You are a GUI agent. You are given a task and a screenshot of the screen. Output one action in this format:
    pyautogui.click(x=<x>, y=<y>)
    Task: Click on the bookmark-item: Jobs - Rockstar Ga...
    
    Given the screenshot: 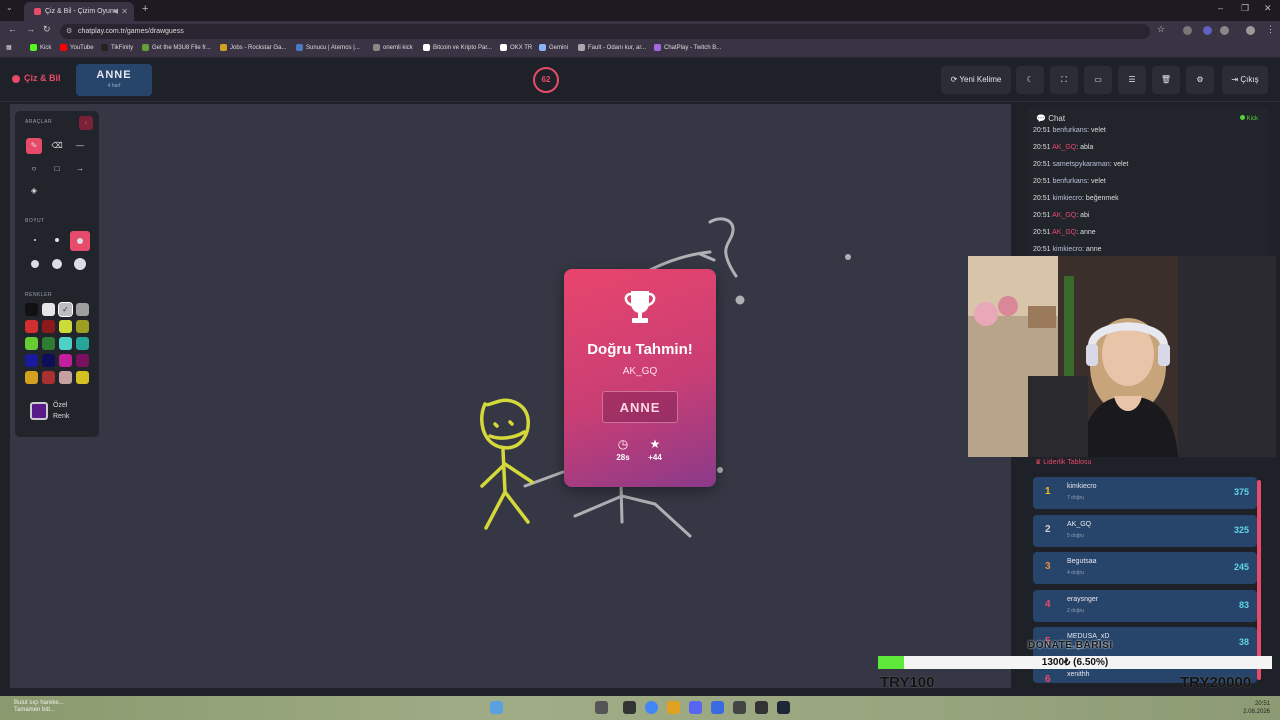 What is the action you would take?
    pyautogui.click(x=253, y=47)
    